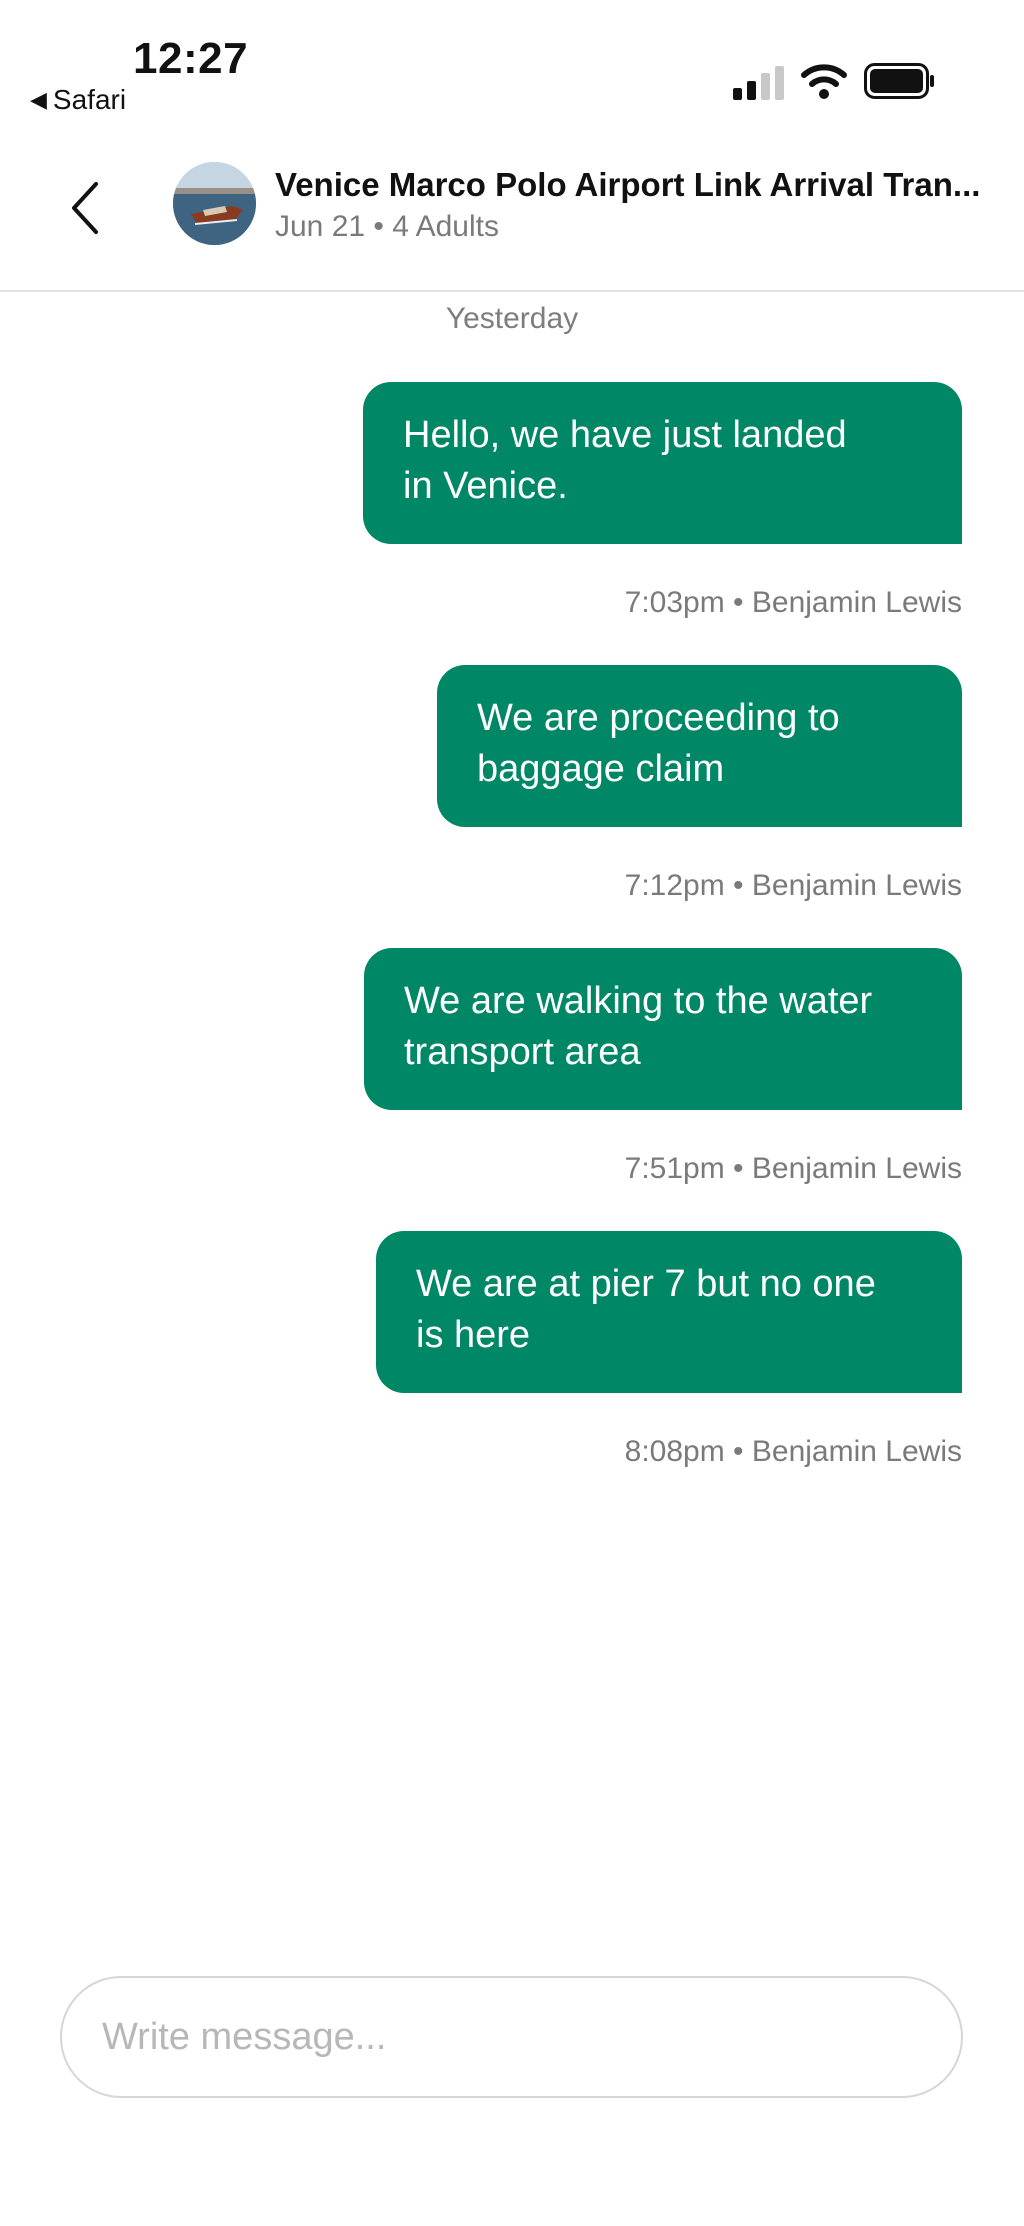 This screenshot has width=1024, height=2226. What do you see at coordinates (824, 81) in the screenshot?
I see `wifi-icon` at bounding box center [824, 81].